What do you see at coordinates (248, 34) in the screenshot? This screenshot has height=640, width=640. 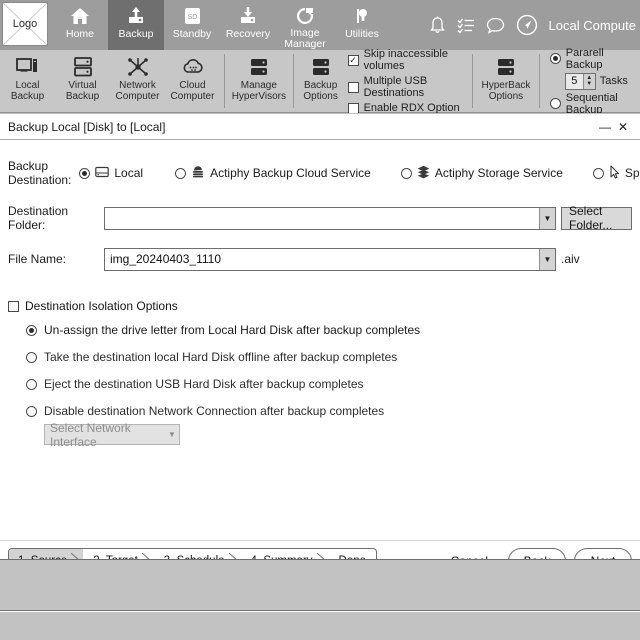 I see `nav-item-recovery-label: Recovery` at bounding box center [248, 34].